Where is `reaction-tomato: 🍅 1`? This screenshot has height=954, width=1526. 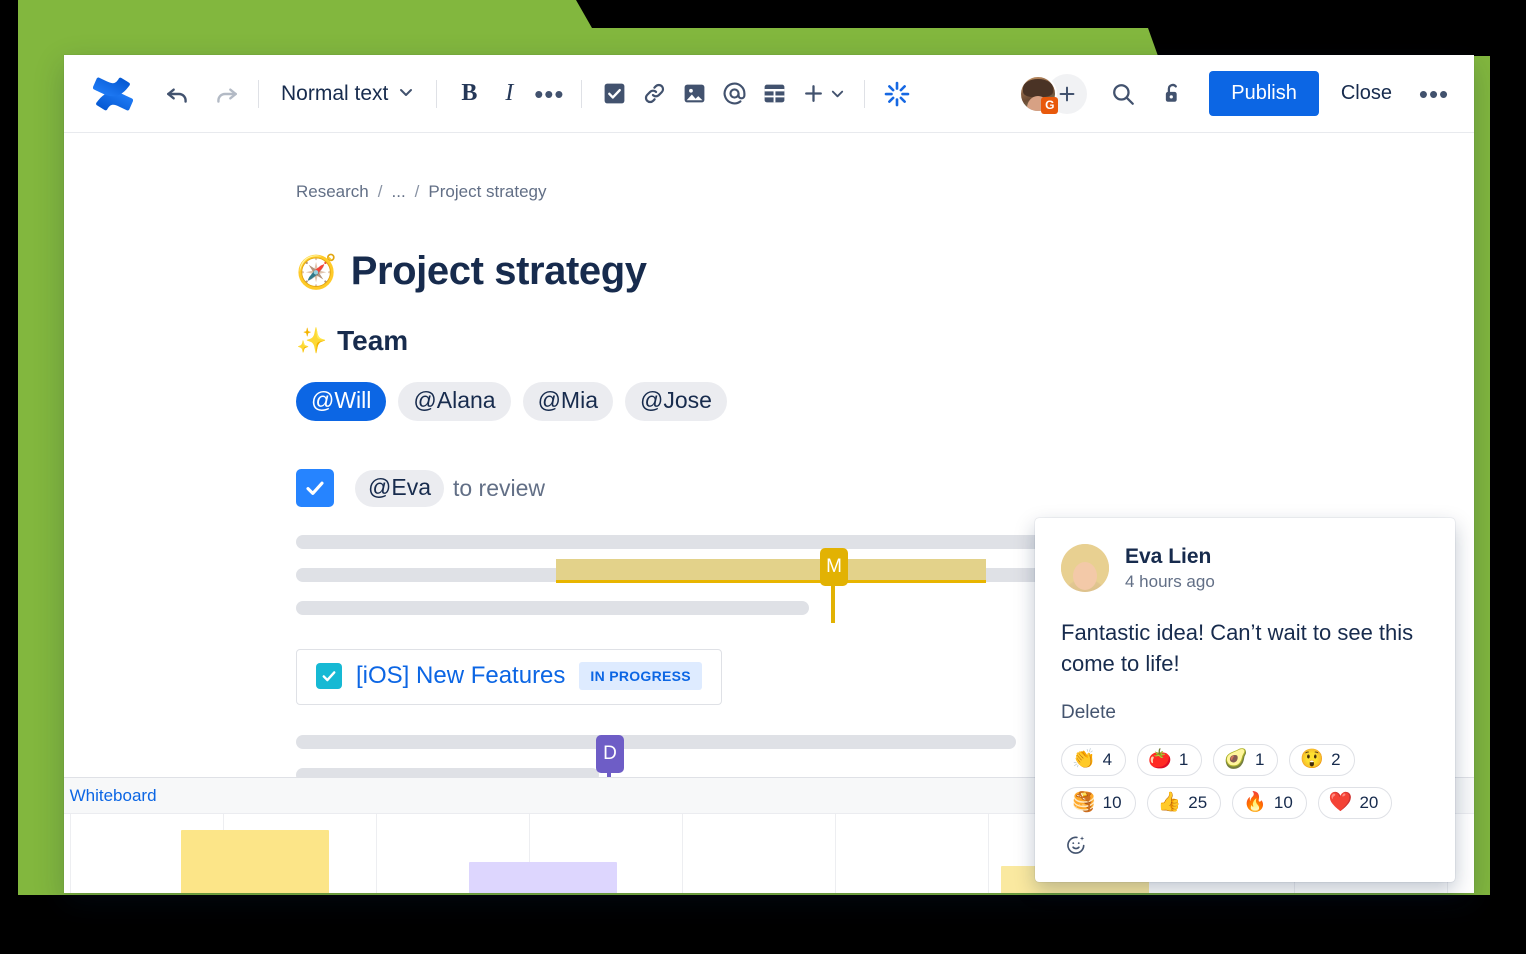 reaction-tomato: 🍅 1 is located at coordinates (1170, 759).